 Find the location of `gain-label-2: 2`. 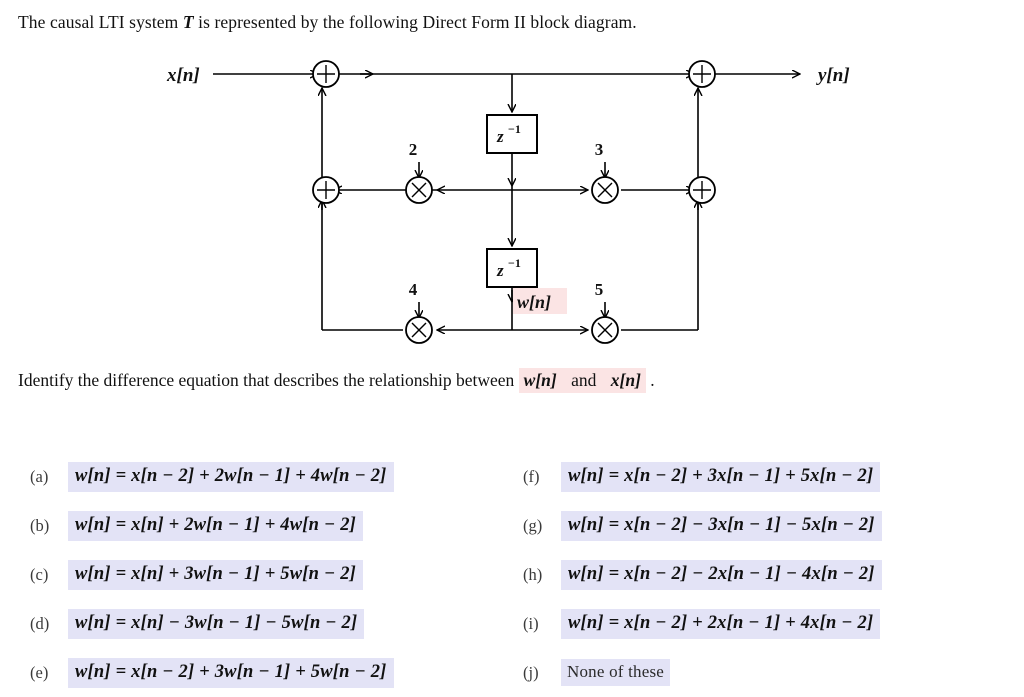

gain-label-2: 2 is located at coordinates (413, 149).